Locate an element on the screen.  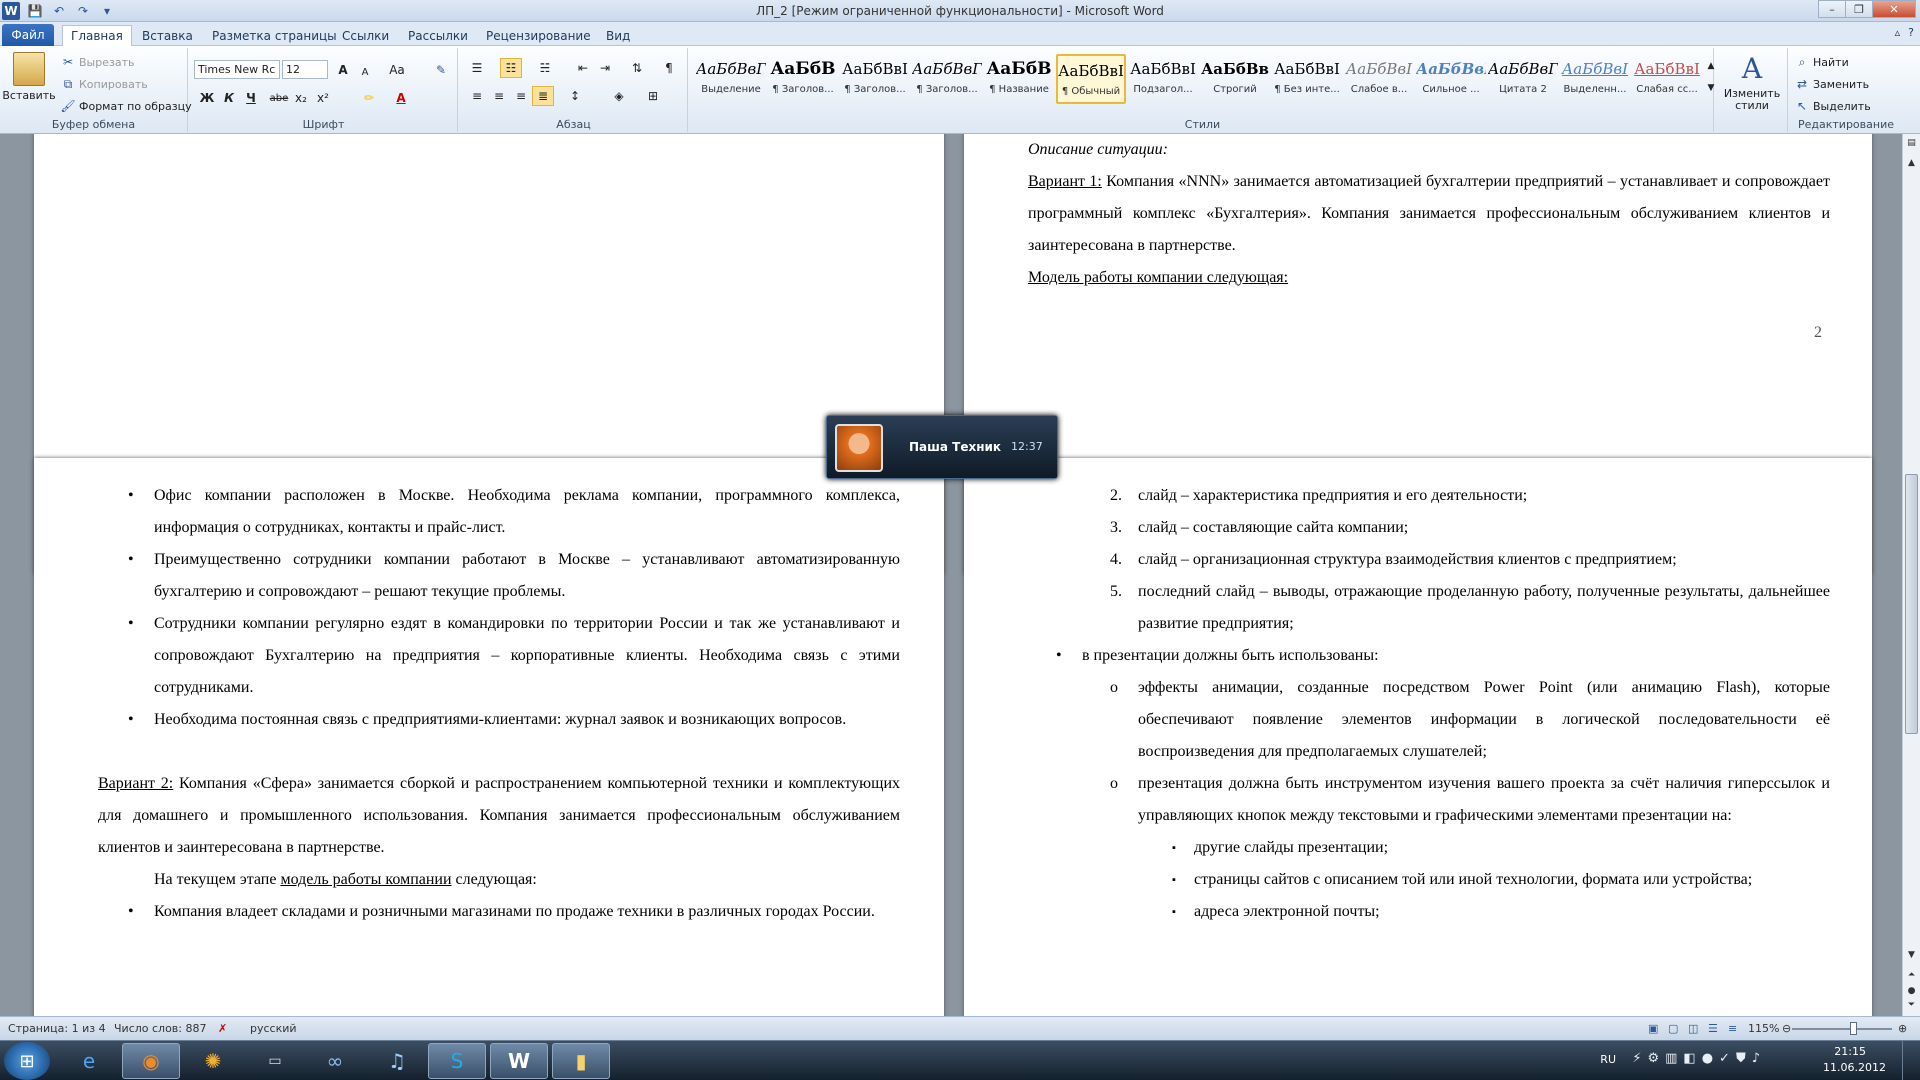
select-button: ↖ Выделить is located at coordinates (1832, 106).